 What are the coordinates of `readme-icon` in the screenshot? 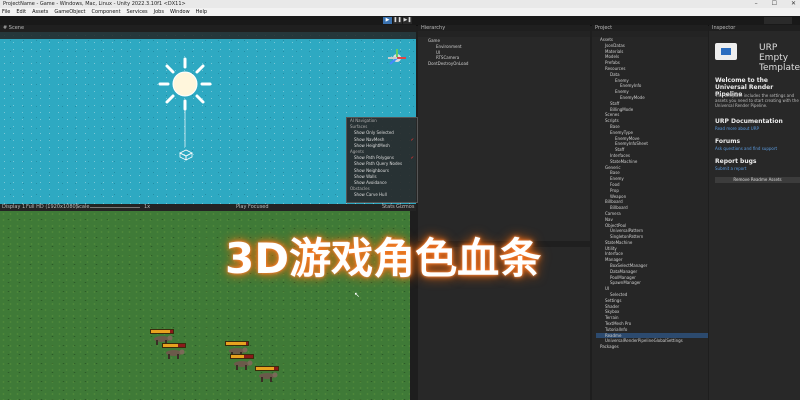 It's located at (726, 51).